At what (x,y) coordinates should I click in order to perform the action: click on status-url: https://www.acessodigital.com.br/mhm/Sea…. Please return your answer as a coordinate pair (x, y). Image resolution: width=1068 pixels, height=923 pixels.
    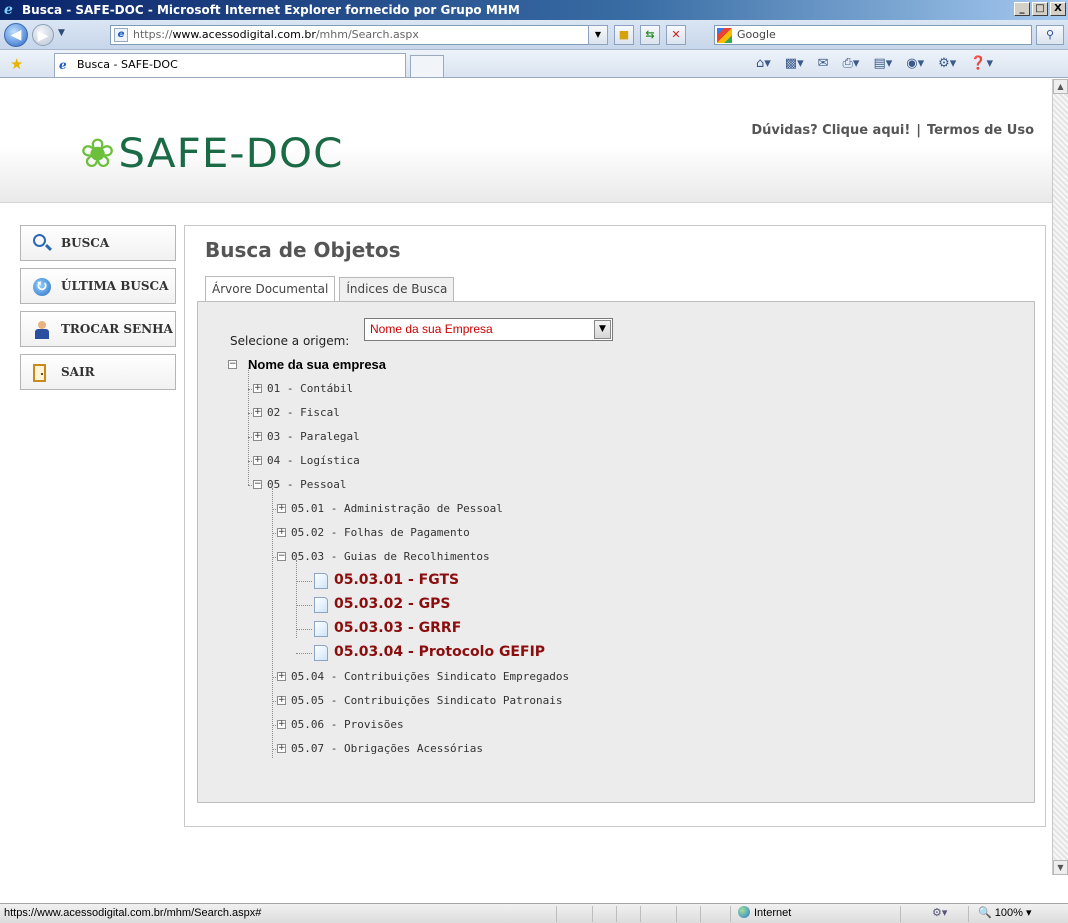
    Looking at the image, I should click on (133, 913).